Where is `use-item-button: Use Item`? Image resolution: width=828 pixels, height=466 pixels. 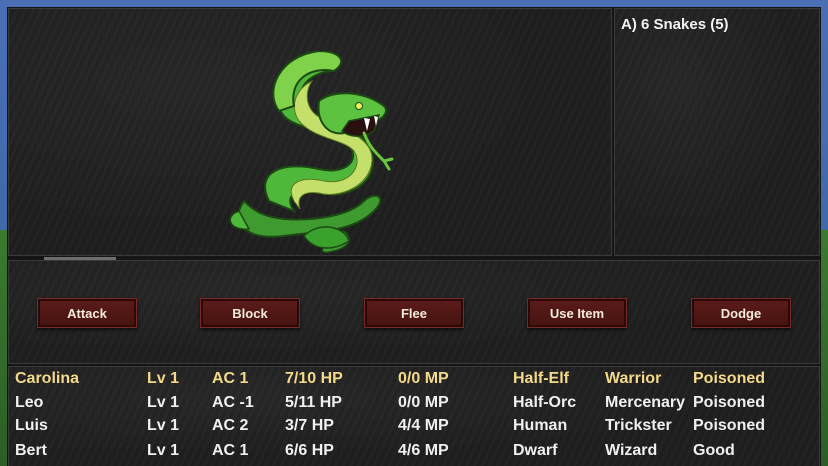
use-item-button: Use Item is located at coordinates (577, 313).